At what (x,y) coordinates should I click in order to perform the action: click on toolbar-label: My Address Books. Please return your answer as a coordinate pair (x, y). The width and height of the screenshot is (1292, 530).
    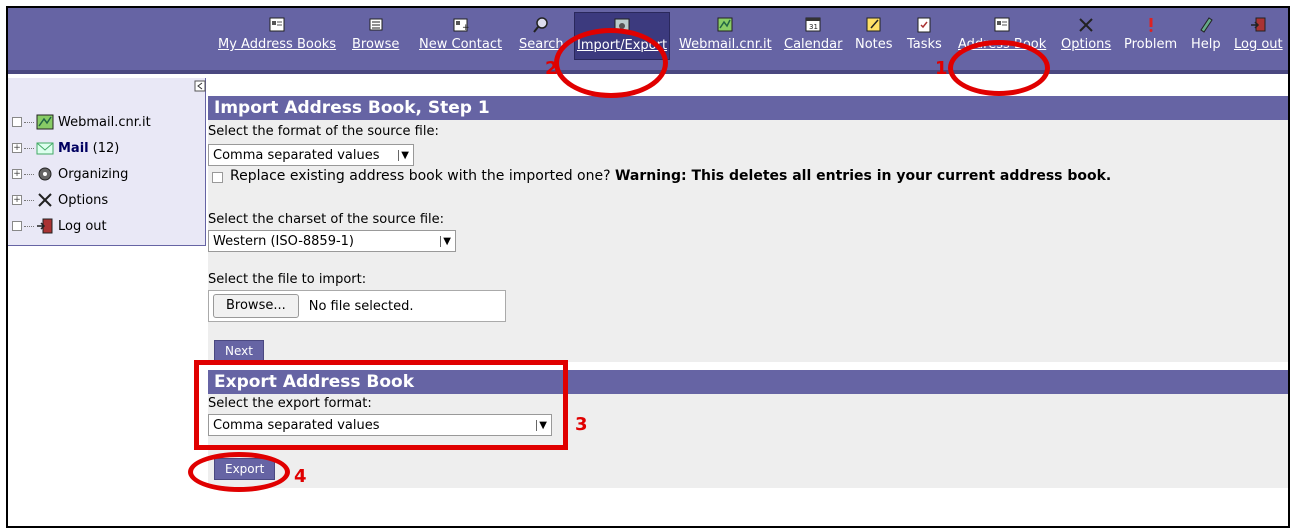
    Looking at the image, I should click on (277, 44).